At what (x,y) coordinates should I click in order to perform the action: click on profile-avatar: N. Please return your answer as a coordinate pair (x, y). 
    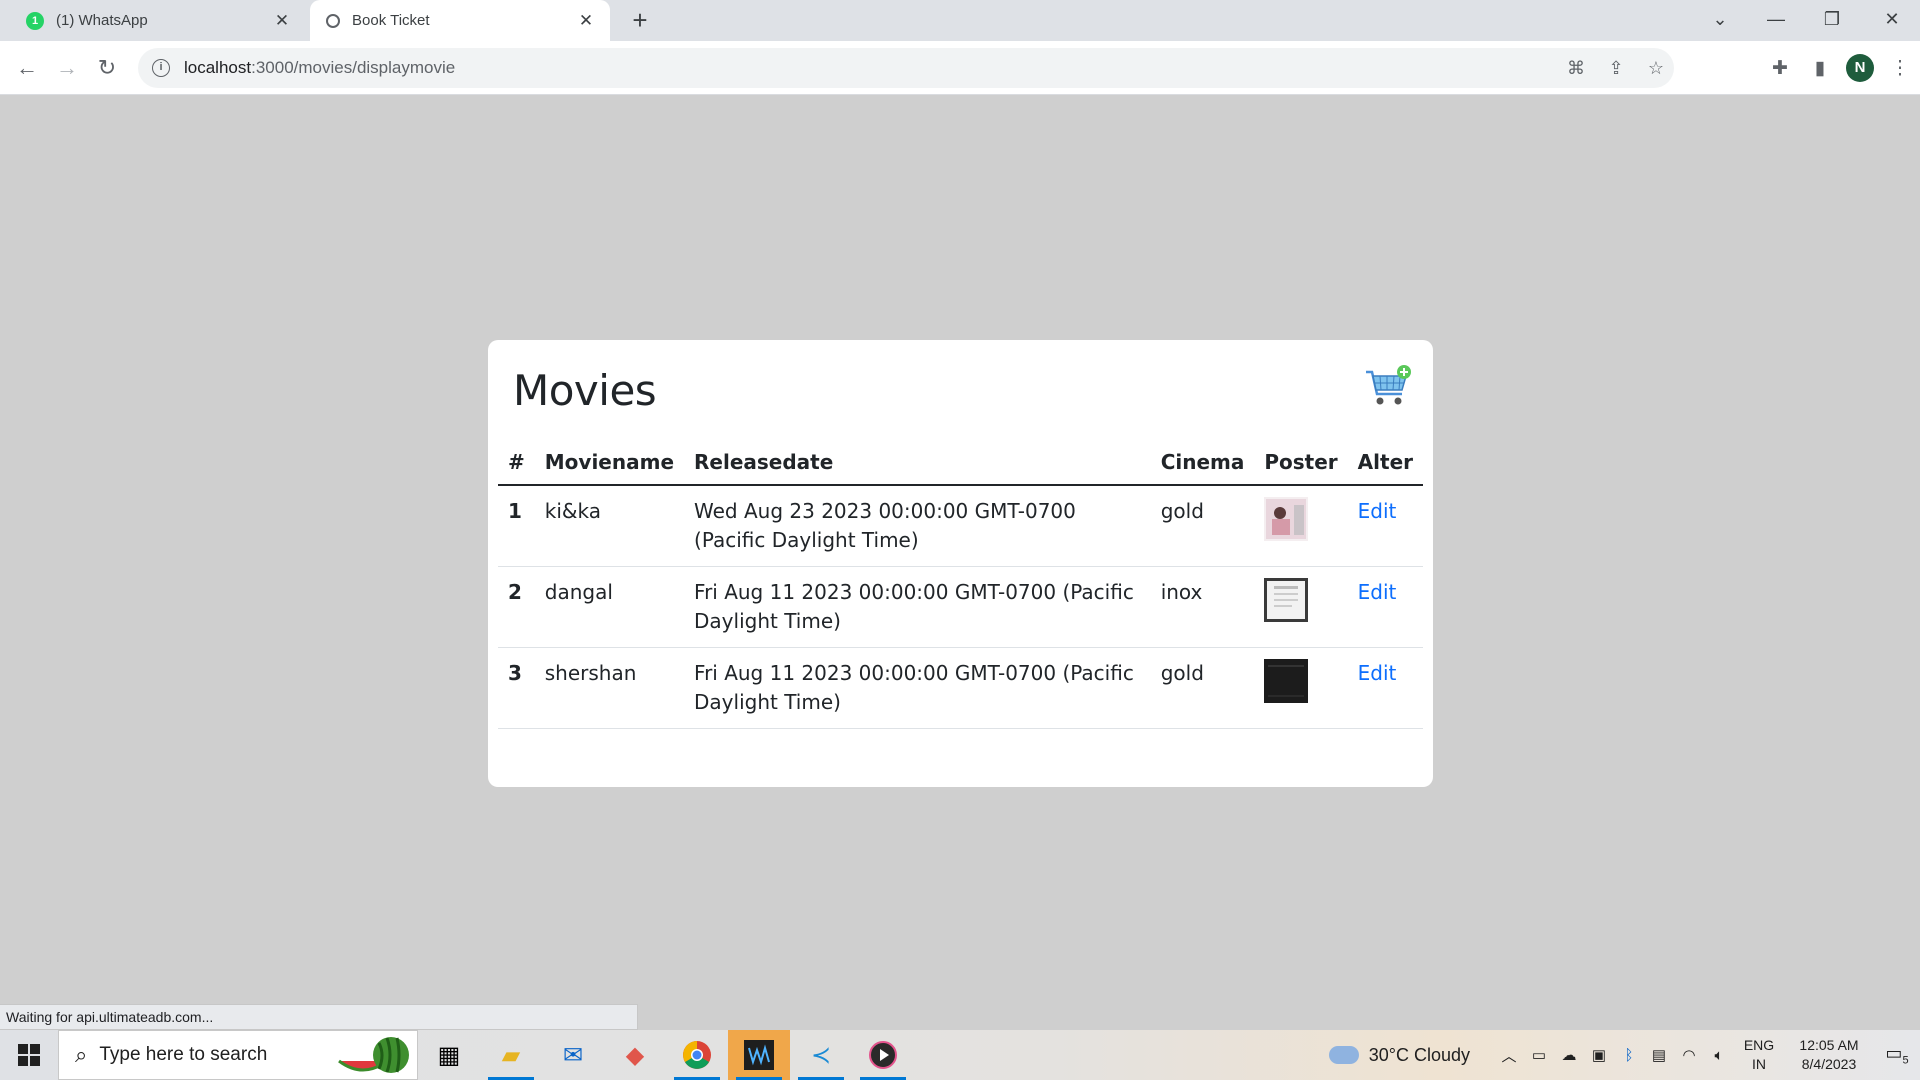
    Looking at the image, I should click on (1860, 68).